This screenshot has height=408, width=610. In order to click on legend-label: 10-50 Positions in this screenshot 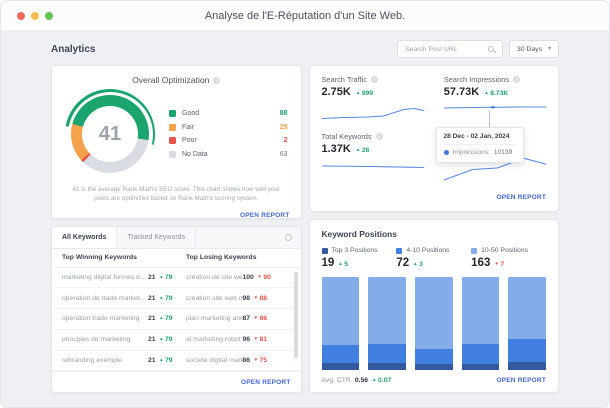, I will do `click(505, 250)`.